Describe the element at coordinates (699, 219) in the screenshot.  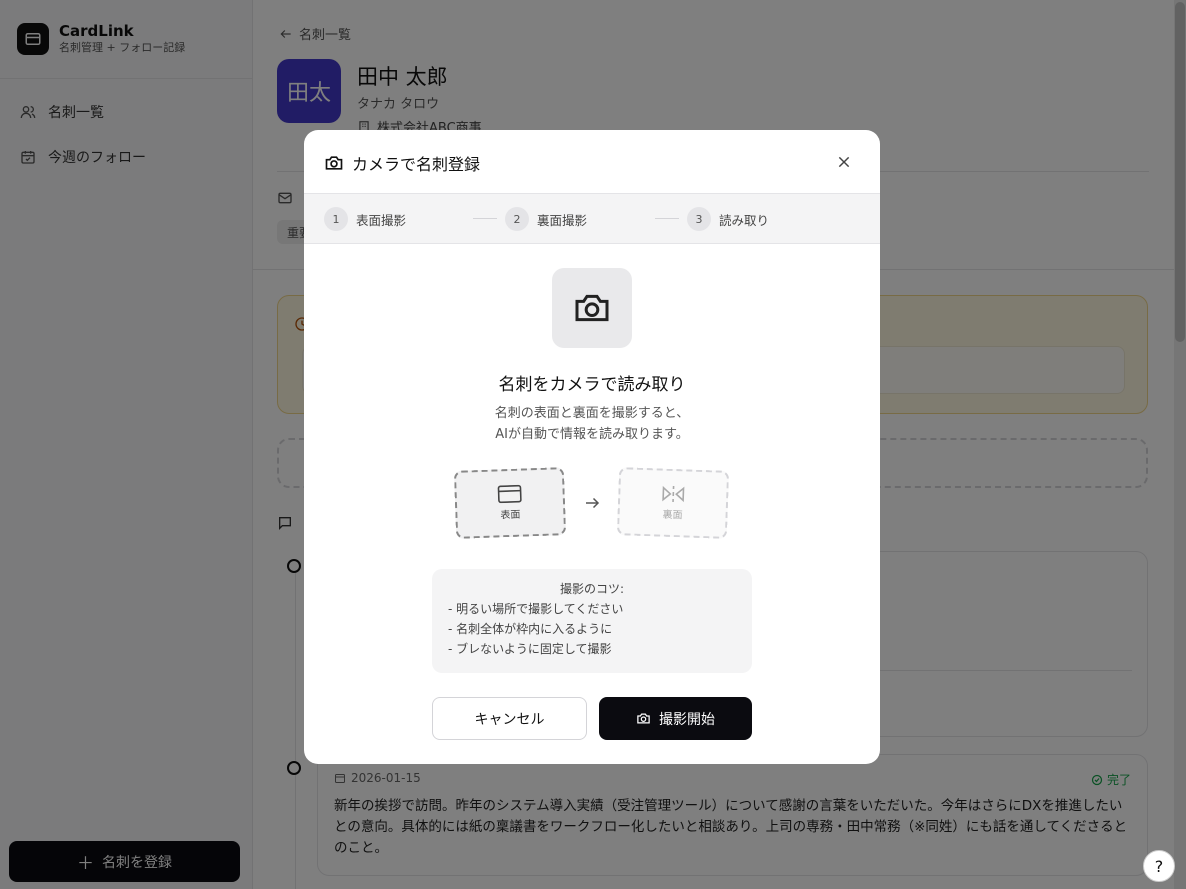
I see `step-number: 3` at that location.